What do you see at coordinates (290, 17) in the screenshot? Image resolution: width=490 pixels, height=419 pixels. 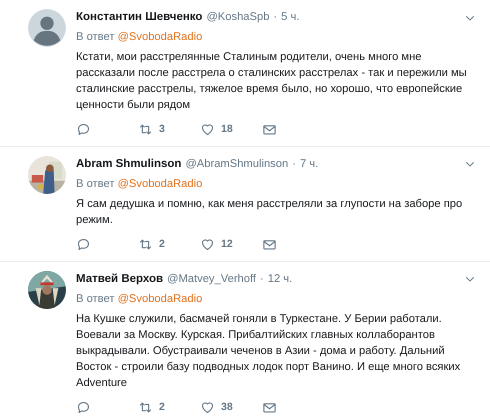 I see `timestamp: 5 ч.` at bounding box center [290, 17].